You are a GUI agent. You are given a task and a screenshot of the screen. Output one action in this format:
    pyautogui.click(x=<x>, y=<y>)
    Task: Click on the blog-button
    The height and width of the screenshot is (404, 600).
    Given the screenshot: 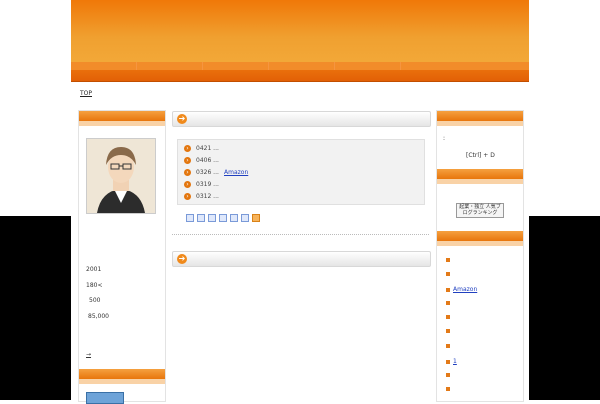 What is the action you would take?
    pyautogui.click(x=105, y=398)
    